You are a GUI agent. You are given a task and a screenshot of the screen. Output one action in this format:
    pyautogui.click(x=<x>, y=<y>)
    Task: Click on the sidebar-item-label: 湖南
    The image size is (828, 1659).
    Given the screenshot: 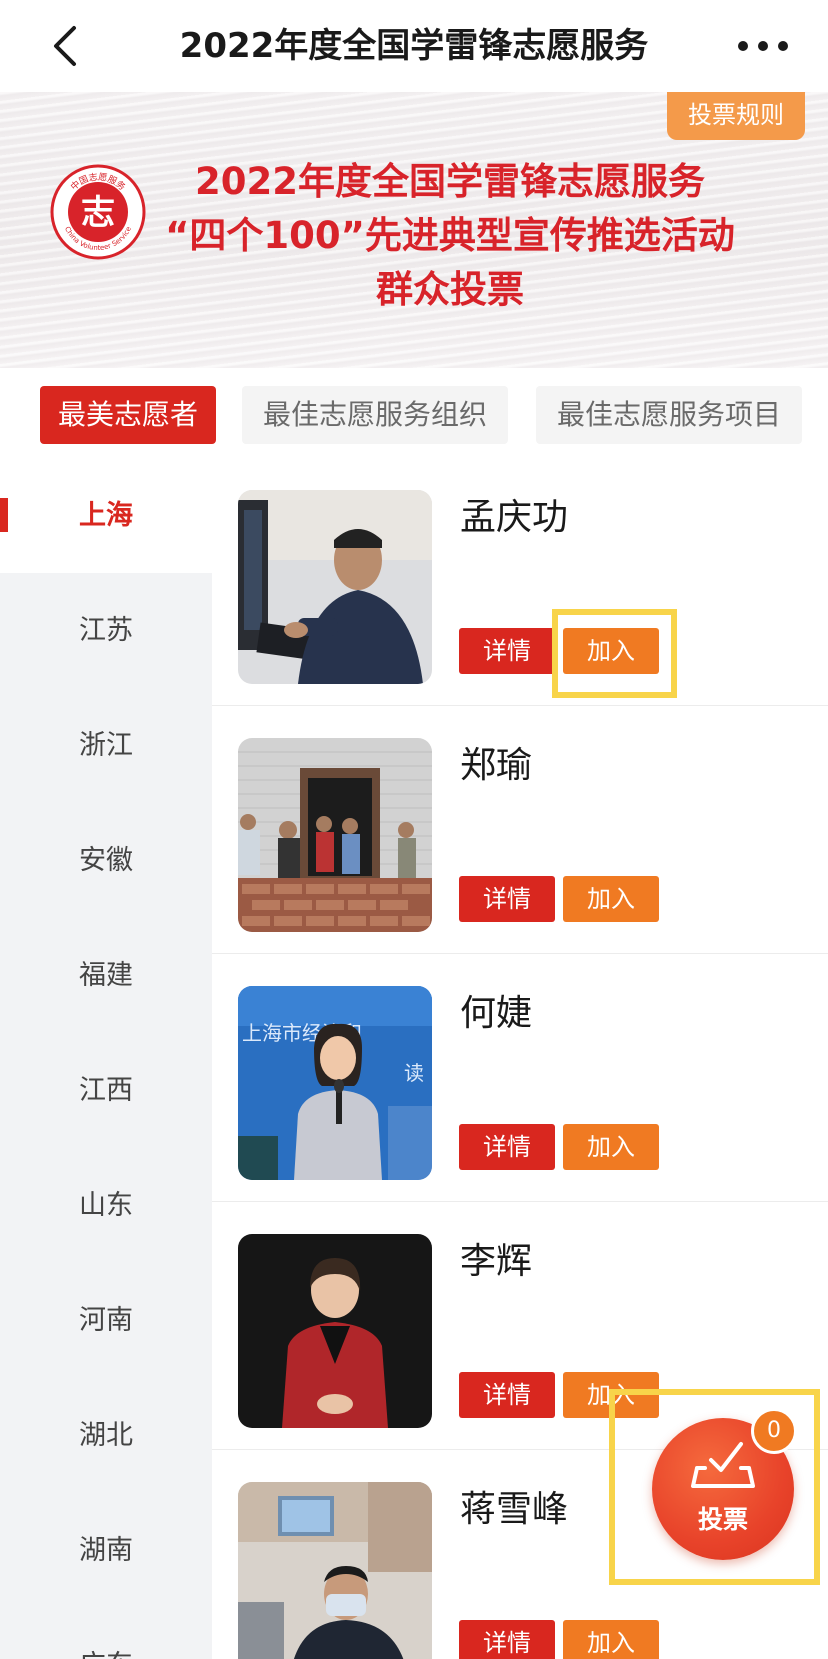 What is the action you would take?
    pyautogui.click(x=106, y=1550)
    